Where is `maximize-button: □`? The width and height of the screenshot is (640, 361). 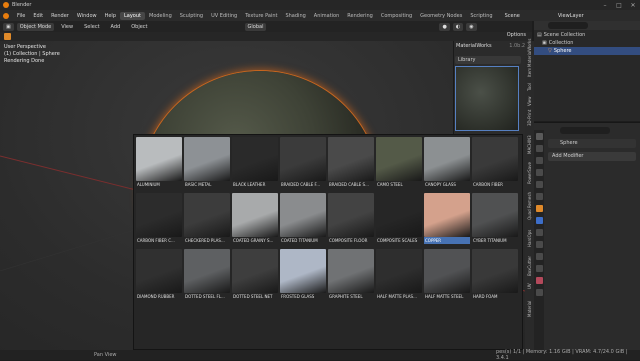 maximize-button: □ is located at coordinates (619, 5).